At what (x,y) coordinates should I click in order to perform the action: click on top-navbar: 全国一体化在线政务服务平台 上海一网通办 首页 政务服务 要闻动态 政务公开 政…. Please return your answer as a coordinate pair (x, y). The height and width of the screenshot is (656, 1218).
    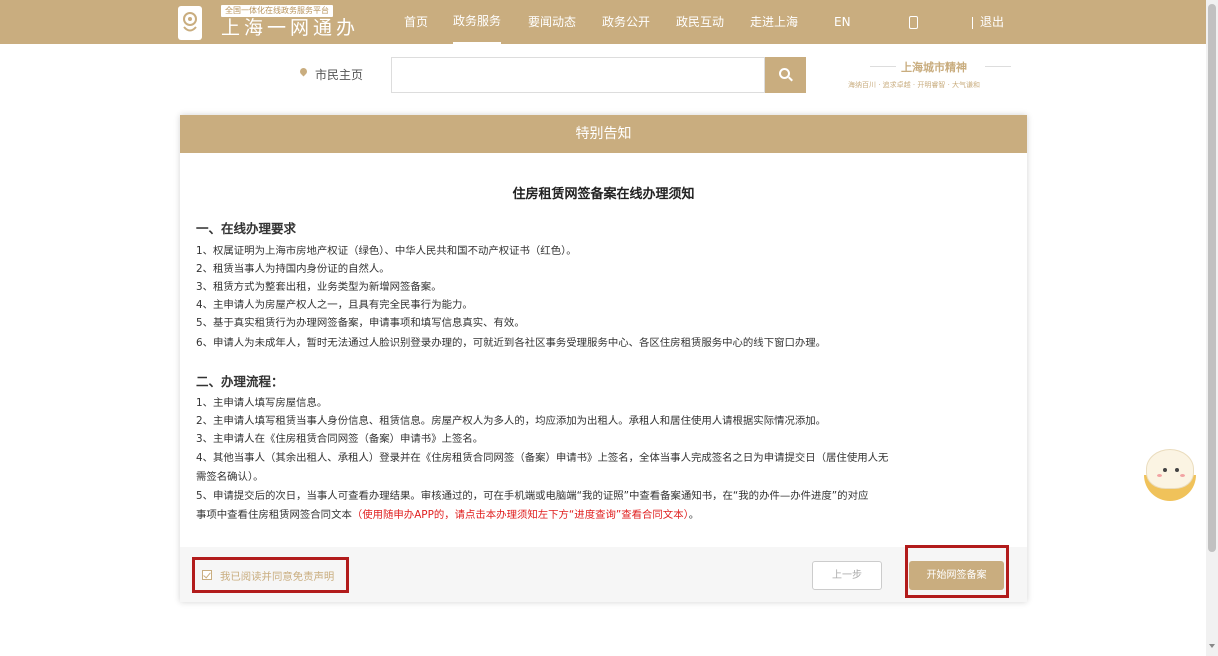
    Looking at the image, I should click on (603, 22).